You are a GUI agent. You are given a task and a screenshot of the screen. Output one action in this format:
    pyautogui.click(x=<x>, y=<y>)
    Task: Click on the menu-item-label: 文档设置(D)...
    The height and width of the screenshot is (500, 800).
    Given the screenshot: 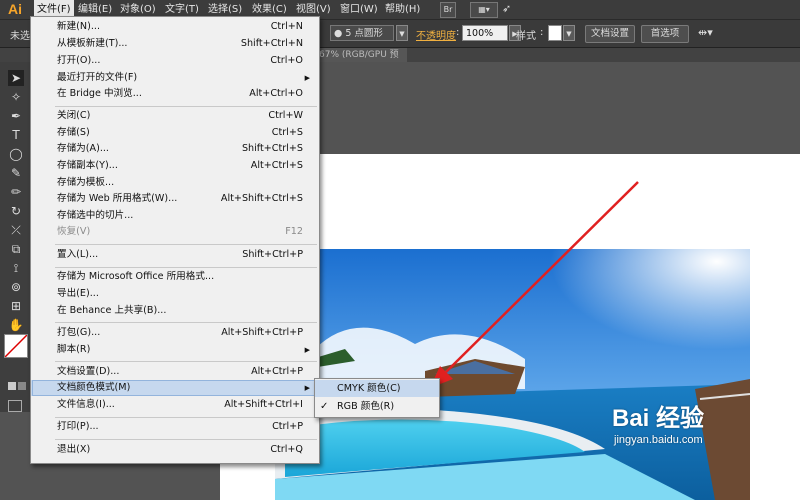 What is the action you would take?
    pyautogui.click(x=88, y=371)
    